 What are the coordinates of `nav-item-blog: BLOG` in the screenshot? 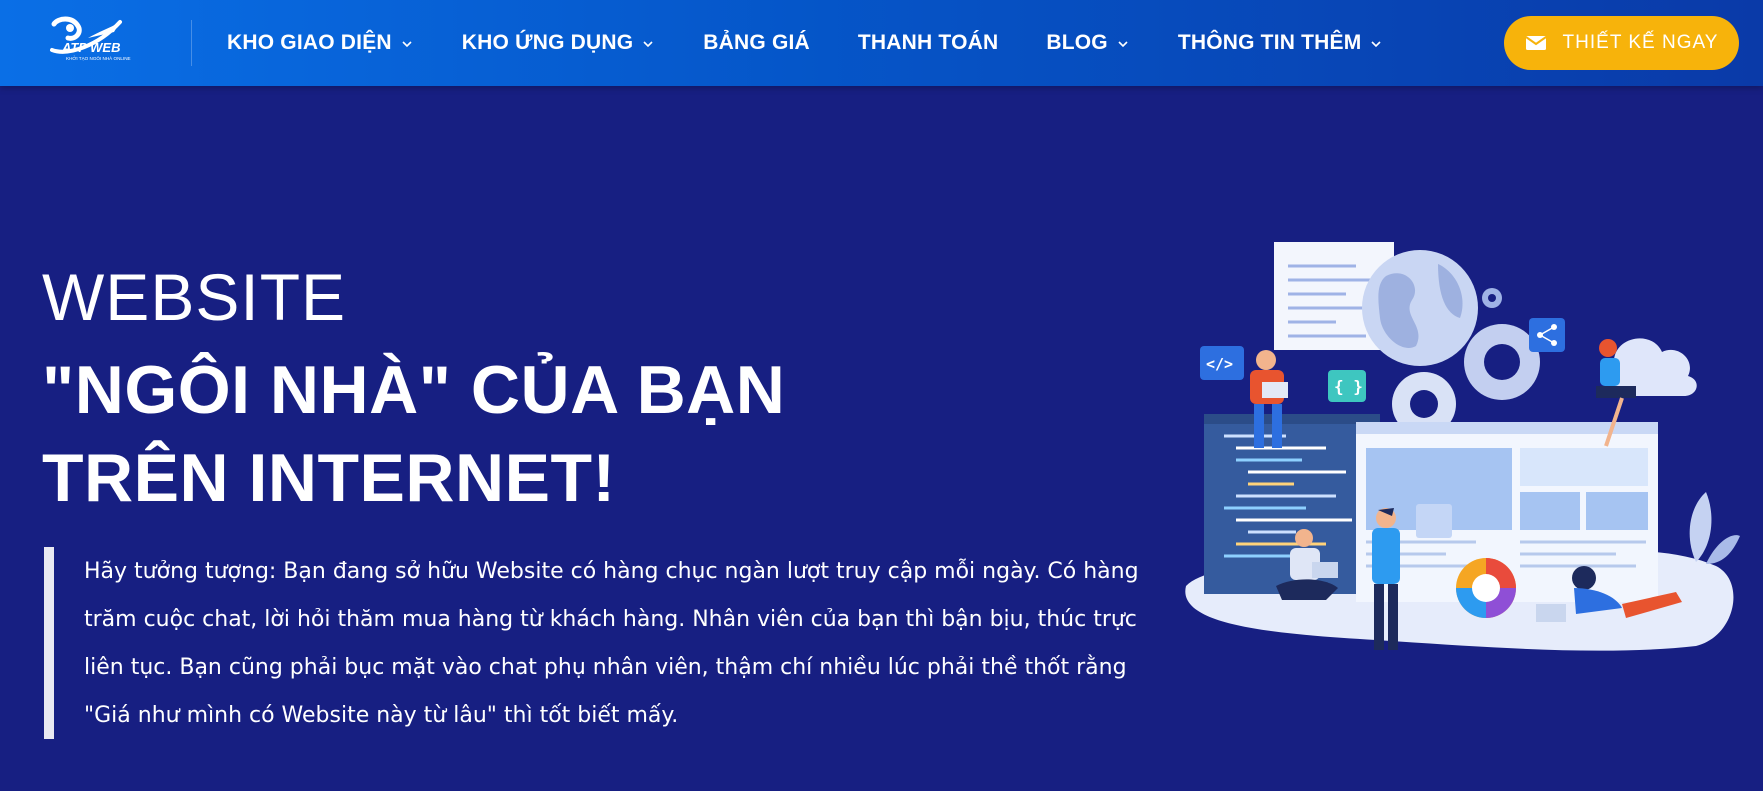 It's located at (1087, 43).